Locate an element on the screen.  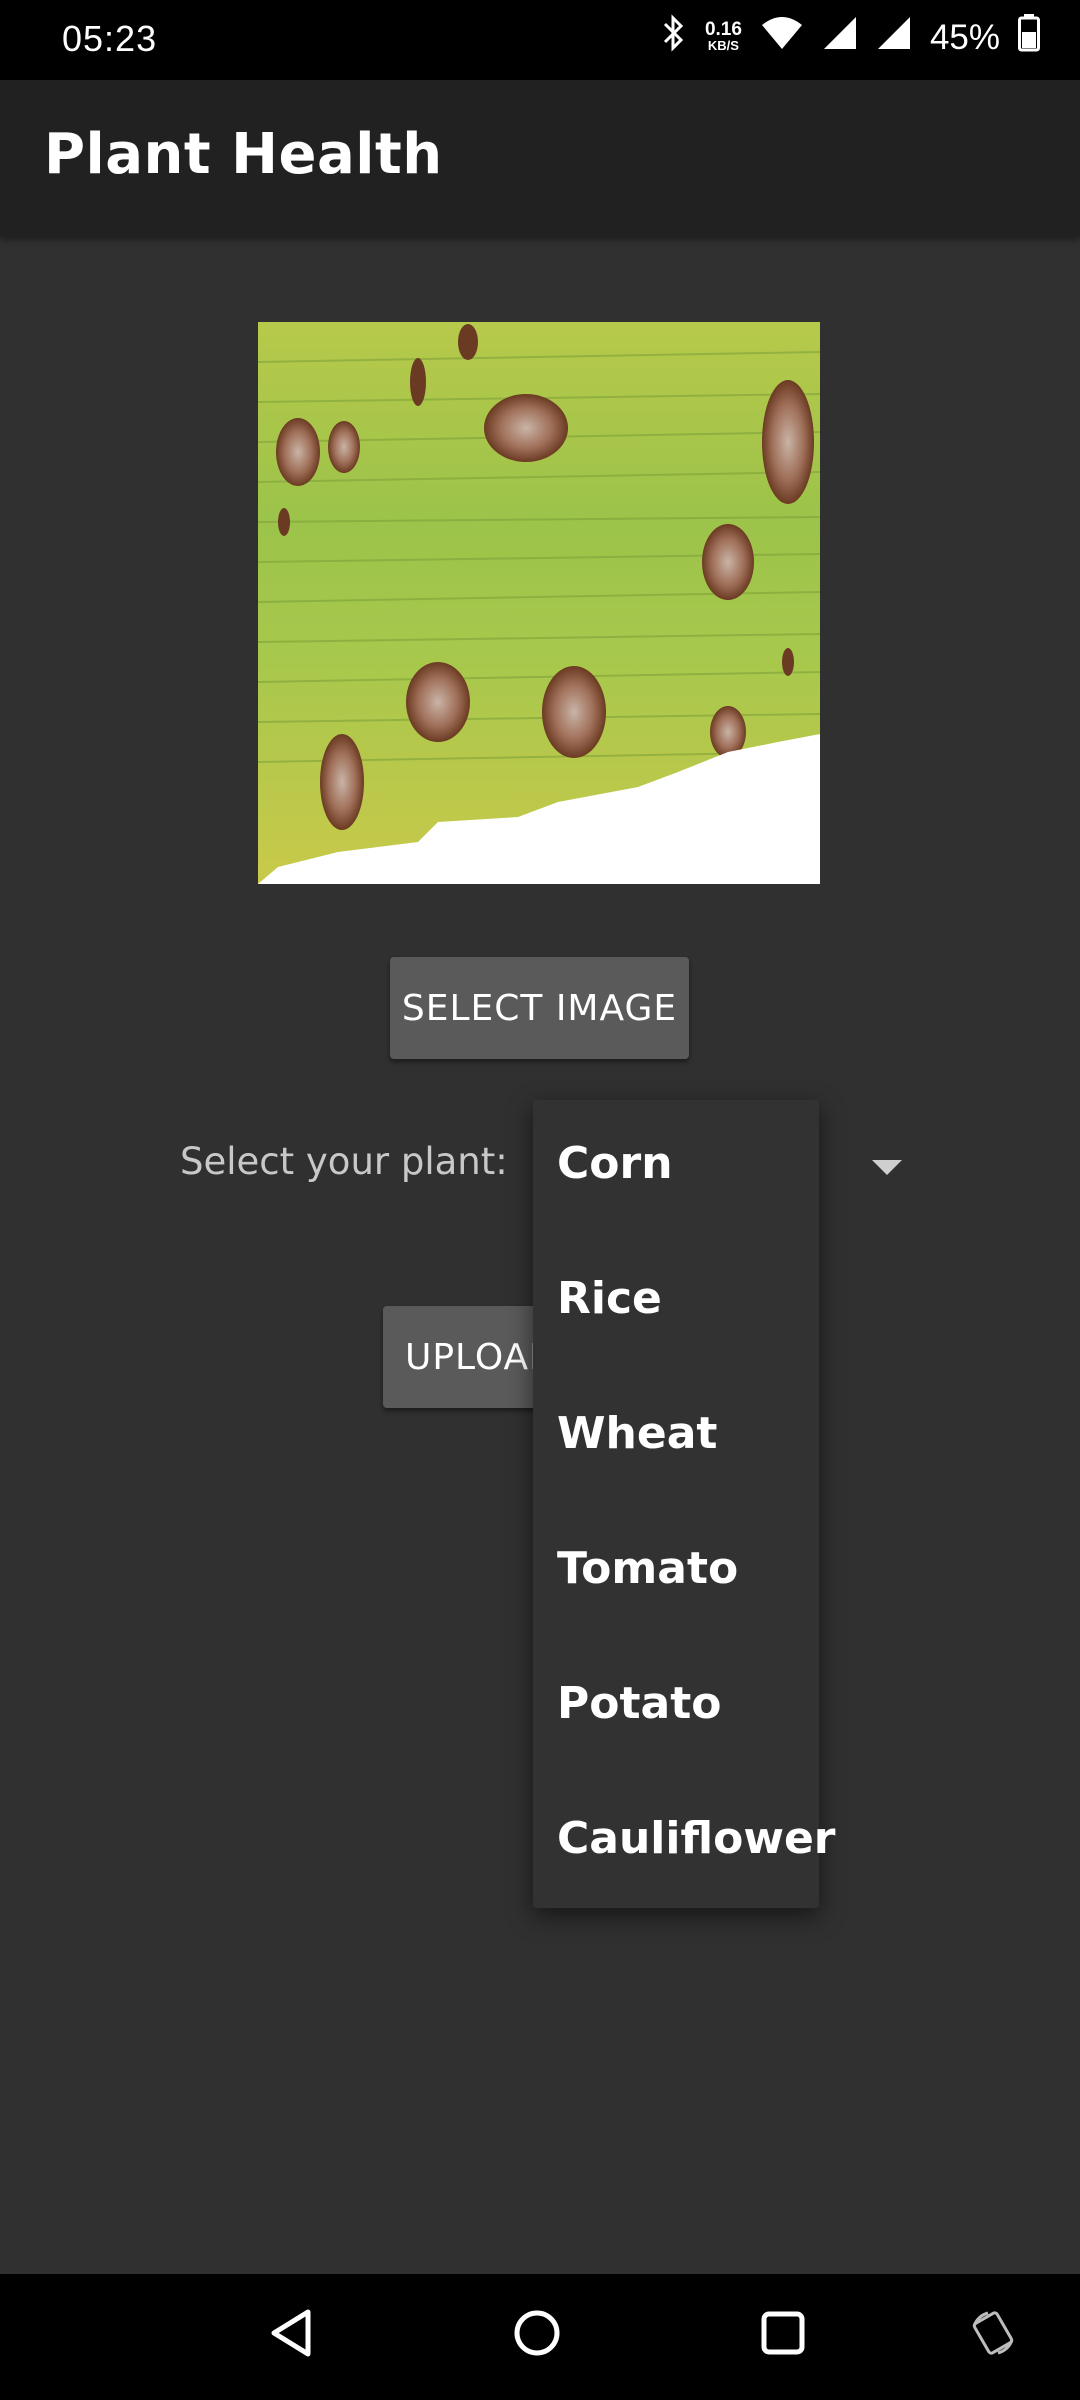
bluetooth-icon is located at coordinates (674, 37).